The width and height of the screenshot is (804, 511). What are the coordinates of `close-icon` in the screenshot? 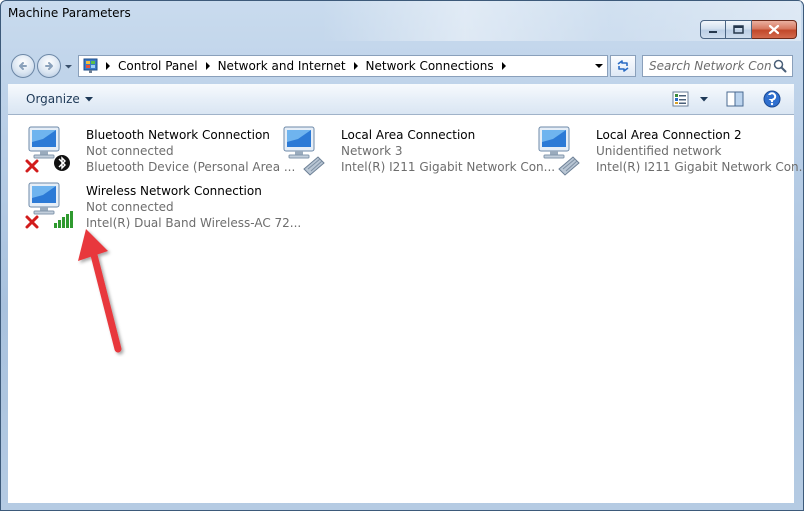 It's located at (774, 29).